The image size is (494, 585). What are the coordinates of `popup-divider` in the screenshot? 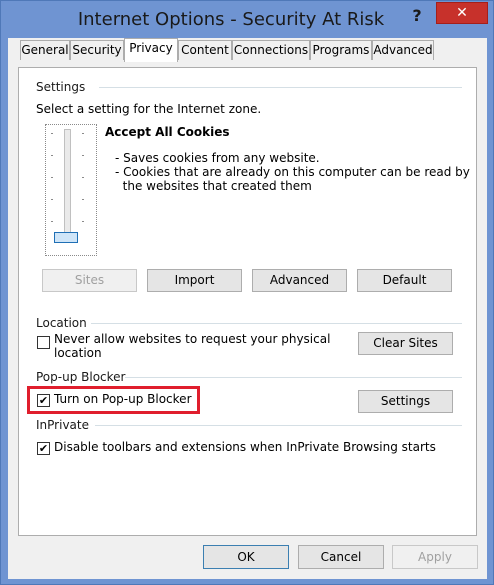 It's located at (292, 377).